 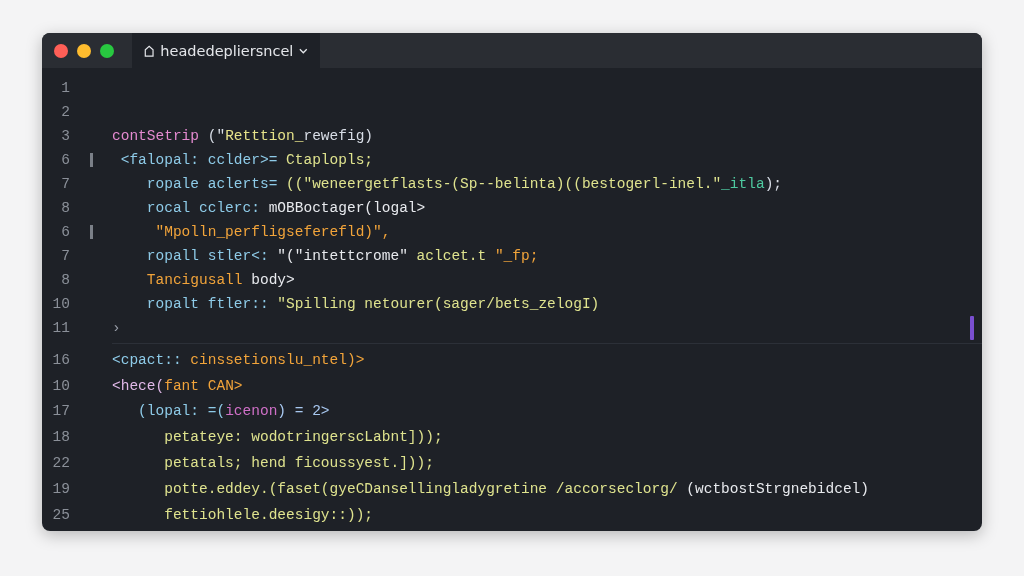 What do you see at coordinates (60, 437) in the screenshot?
I see `line-number: 18` at bounding box center [60, 437].